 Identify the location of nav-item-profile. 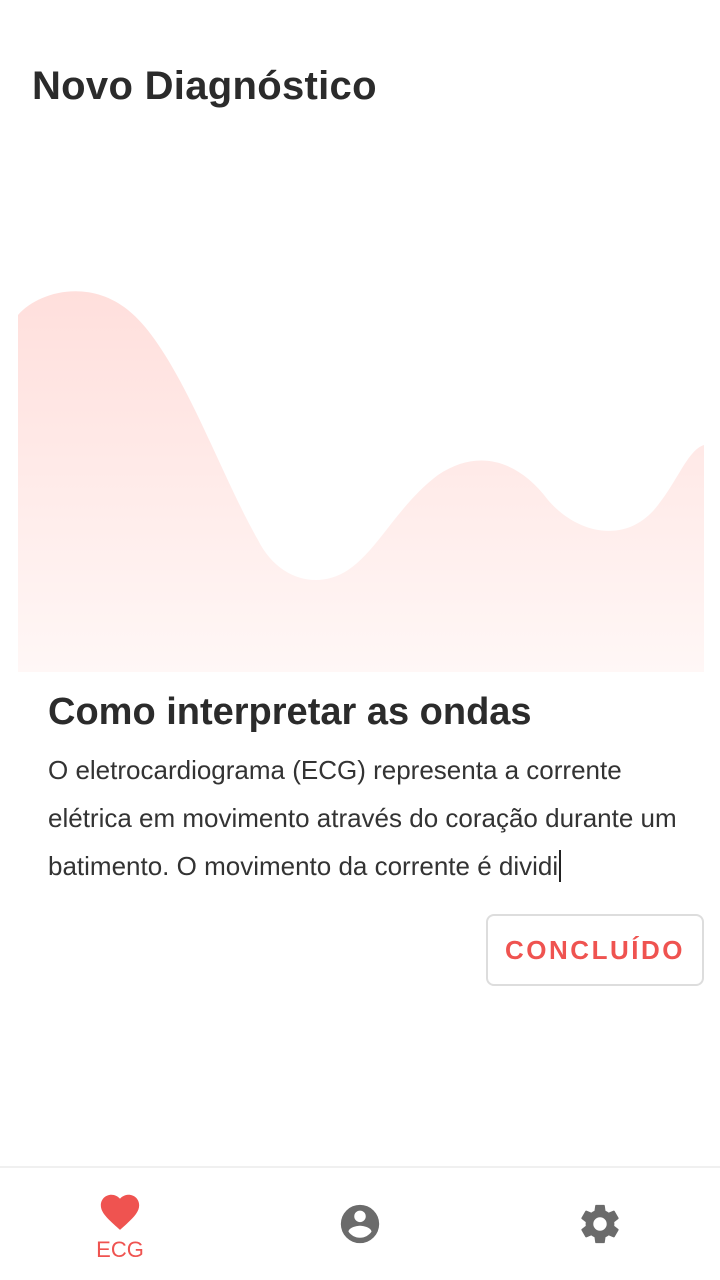
(360, 1224).